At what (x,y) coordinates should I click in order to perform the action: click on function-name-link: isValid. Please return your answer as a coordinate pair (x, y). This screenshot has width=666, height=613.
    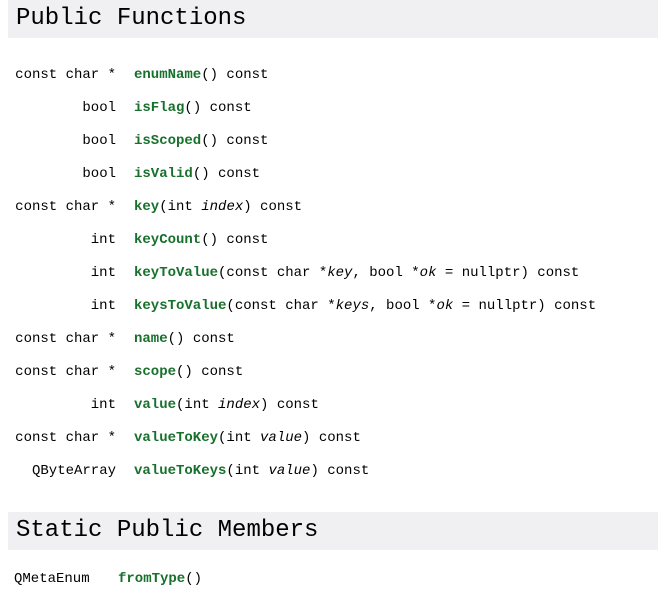
    Looking at the image, I should click on (163, 174).